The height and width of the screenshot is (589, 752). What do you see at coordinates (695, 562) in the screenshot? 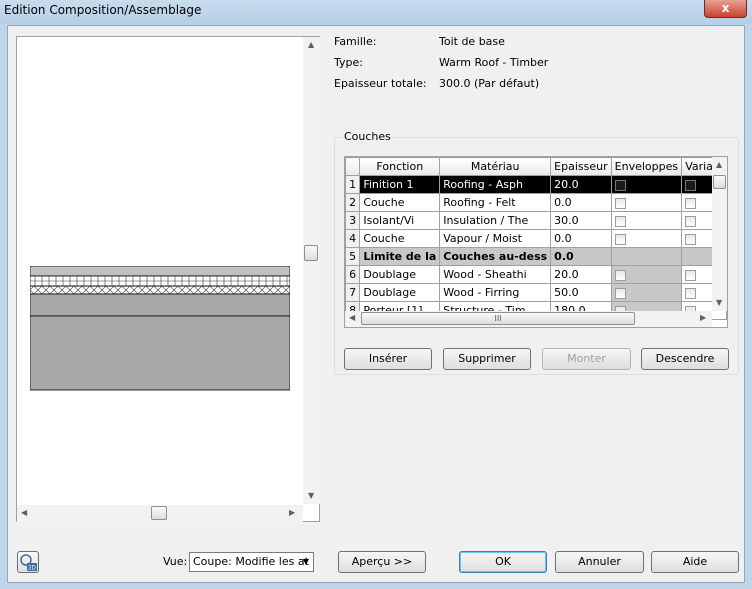
I see `aide-button: Aide` at bounding box center [695, 562].